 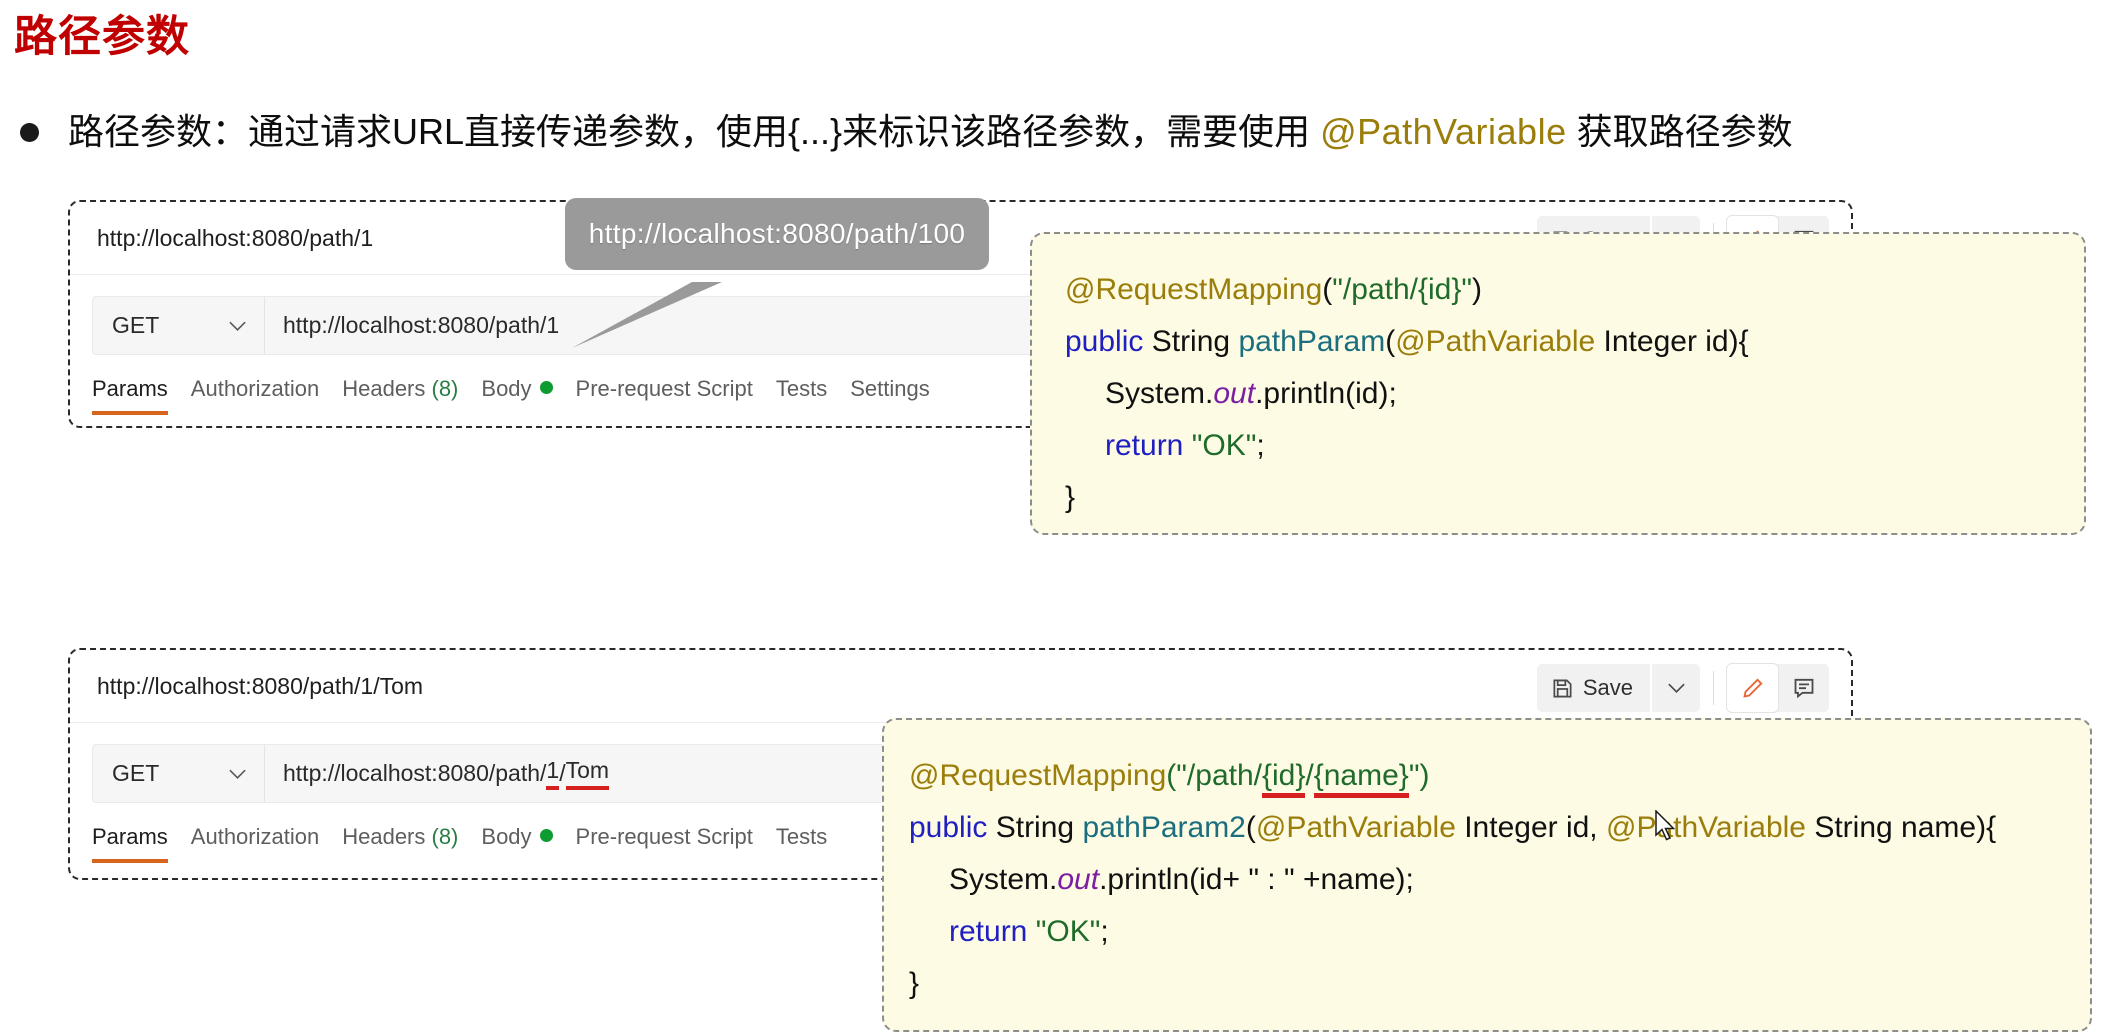 I want to click on code-string: /, so click(x=1309, y=775).